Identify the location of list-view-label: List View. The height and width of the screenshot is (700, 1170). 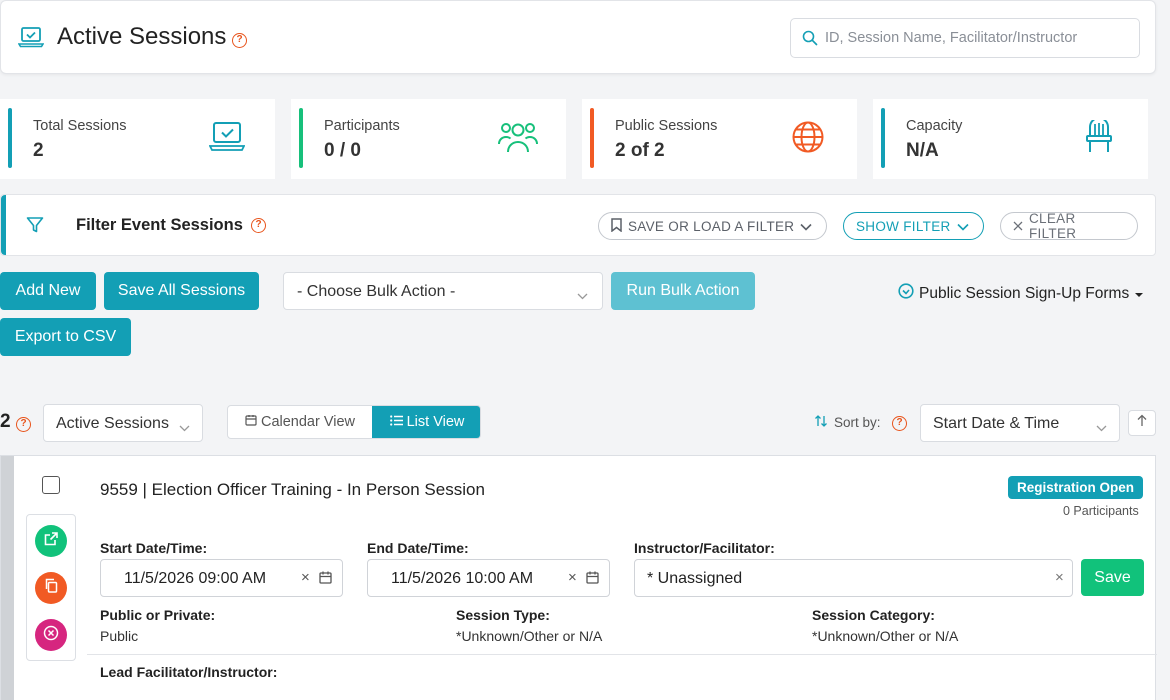
(435, 422).